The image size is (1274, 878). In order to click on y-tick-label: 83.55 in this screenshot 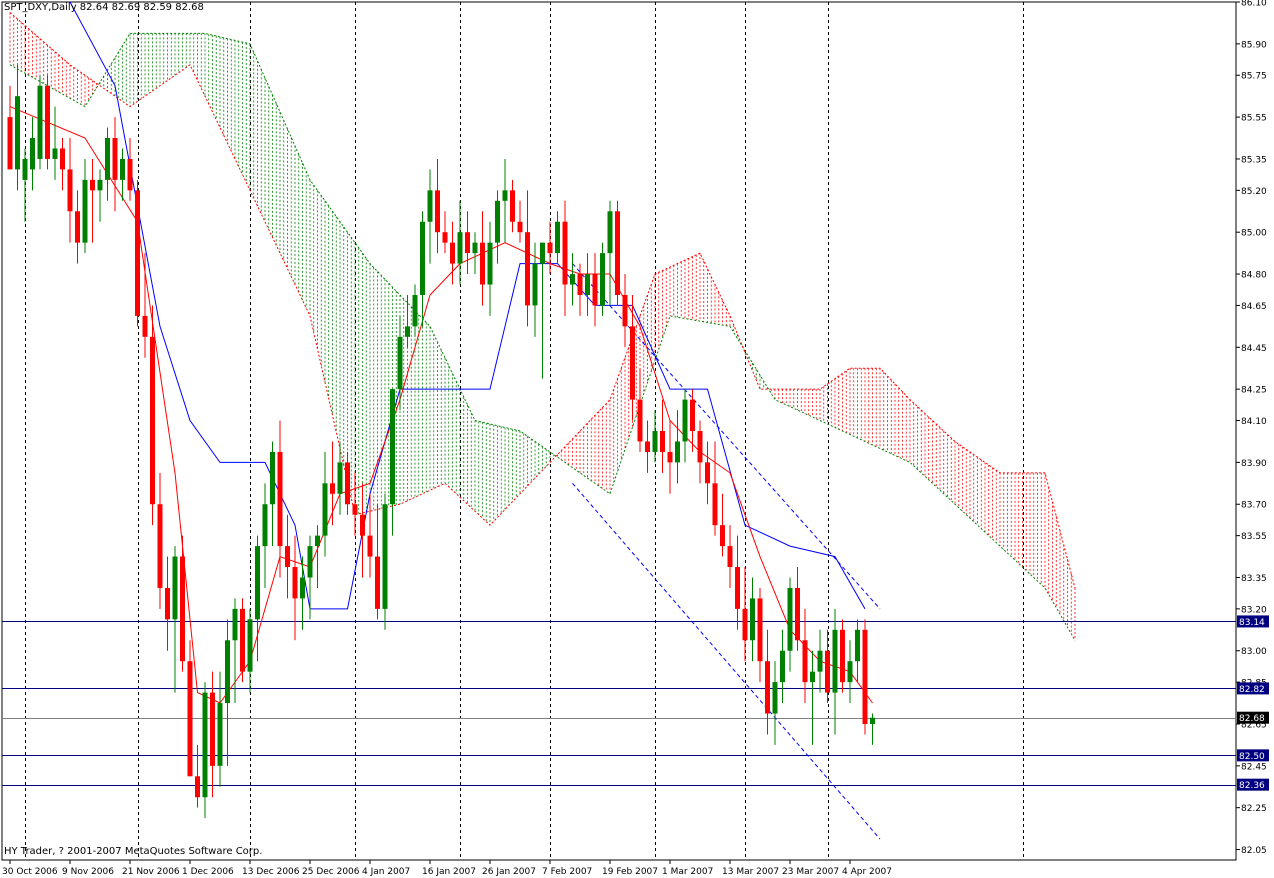, I will do `click(1254, 537)`.